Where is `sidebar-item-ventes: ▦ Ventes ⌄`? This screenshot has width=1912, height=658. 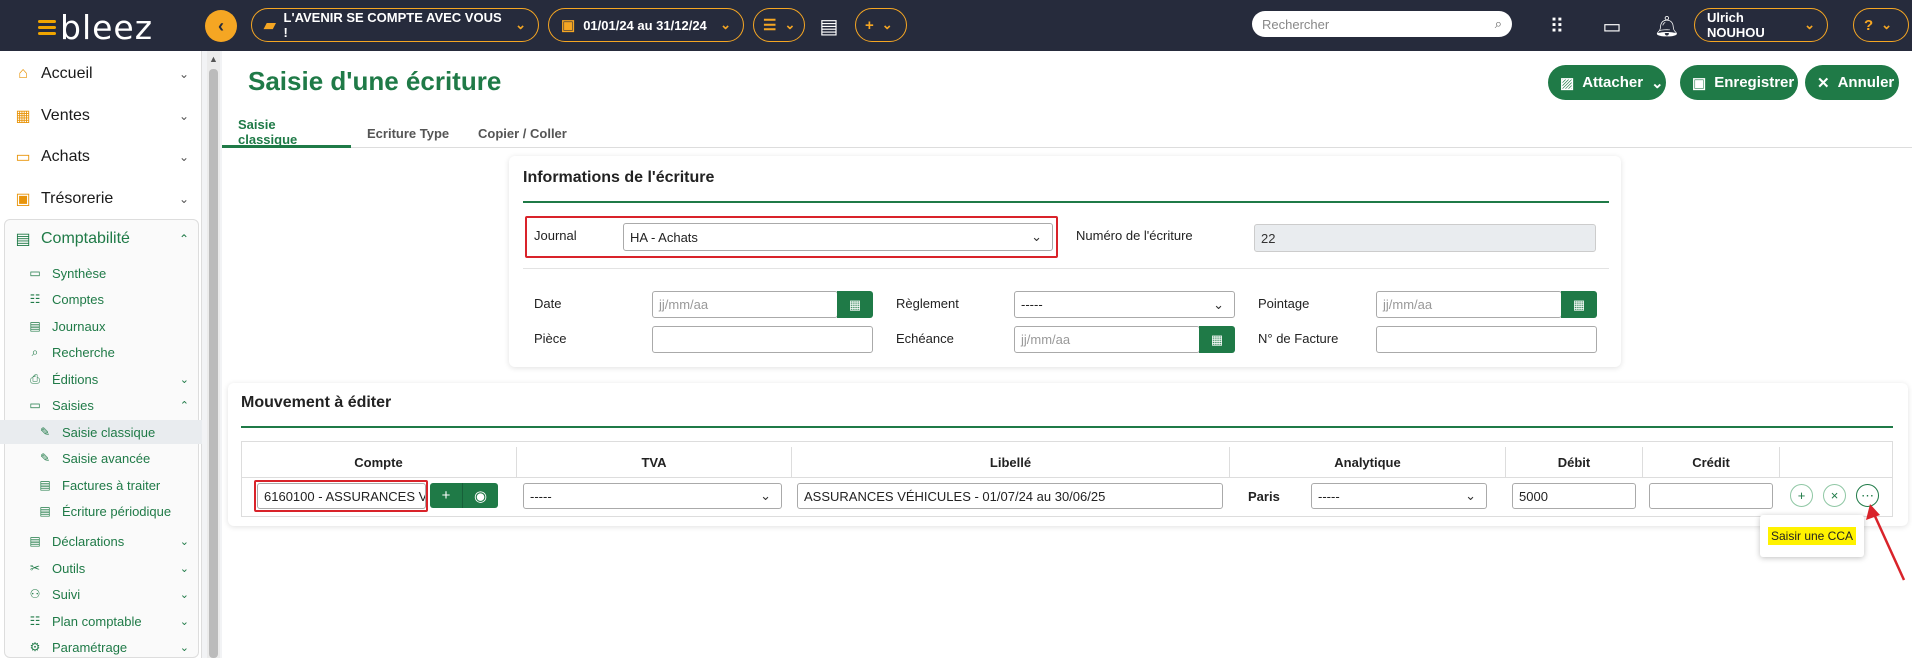 sidebar-item-ventes: ▦ Ventes ⌄ is located at coordinates (101, 116).